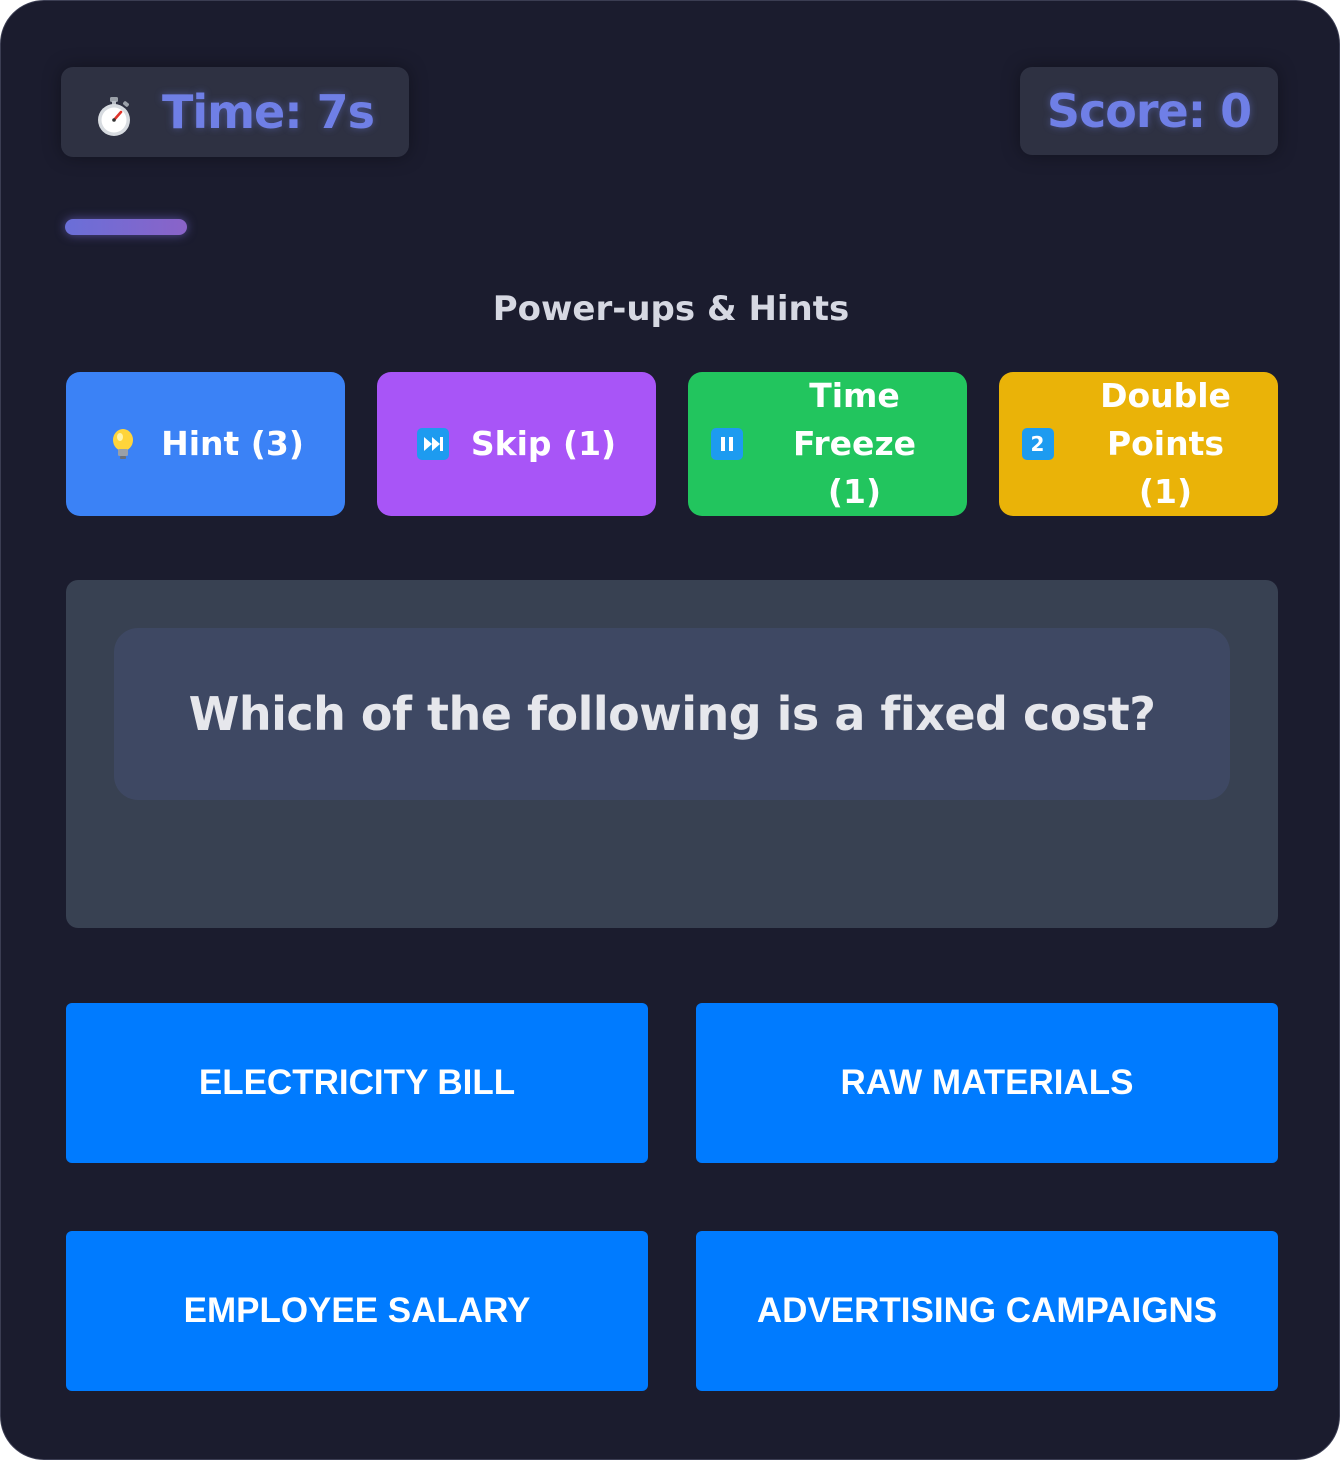 This screenshot has width=1342, height=1460. I want to click on timer-label: Time: 7s, so click(268, 112).